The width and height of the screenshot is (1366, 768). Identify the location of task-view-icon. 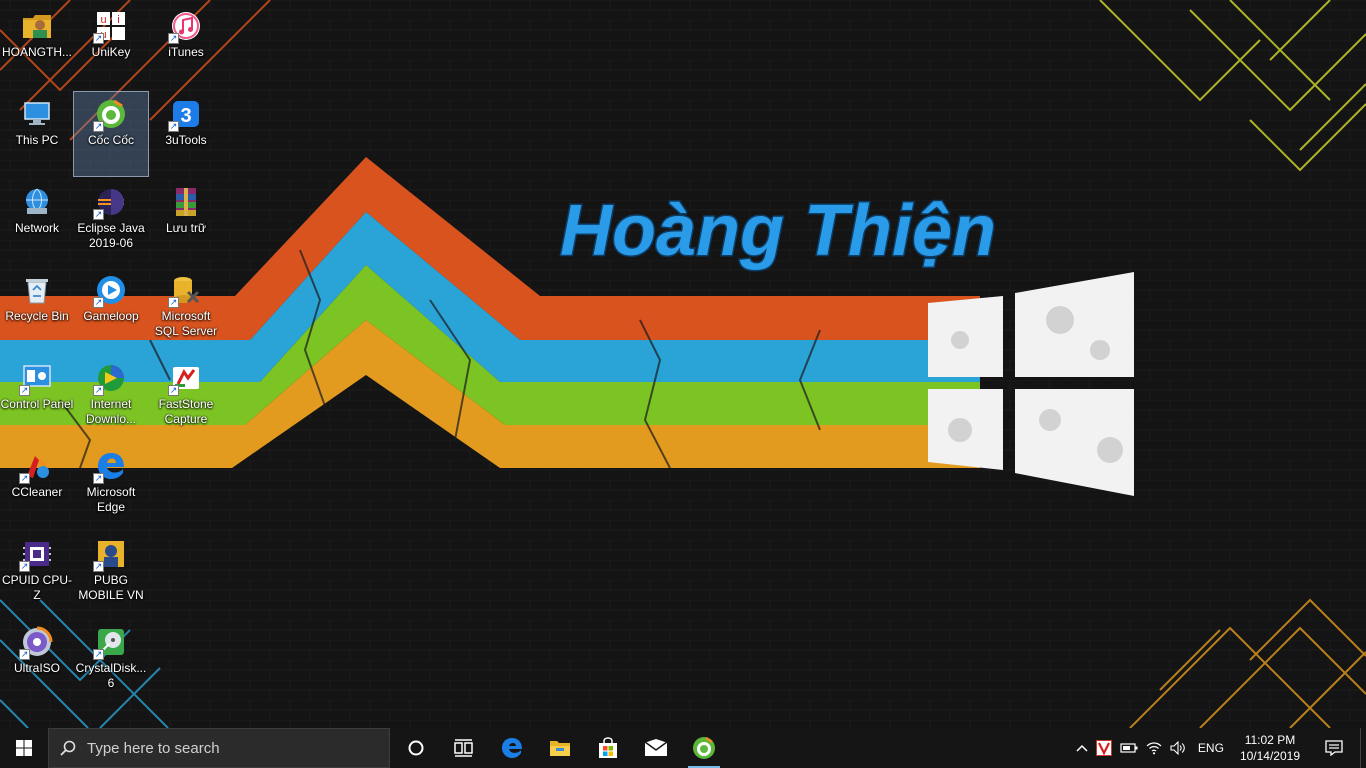
(463, 748).